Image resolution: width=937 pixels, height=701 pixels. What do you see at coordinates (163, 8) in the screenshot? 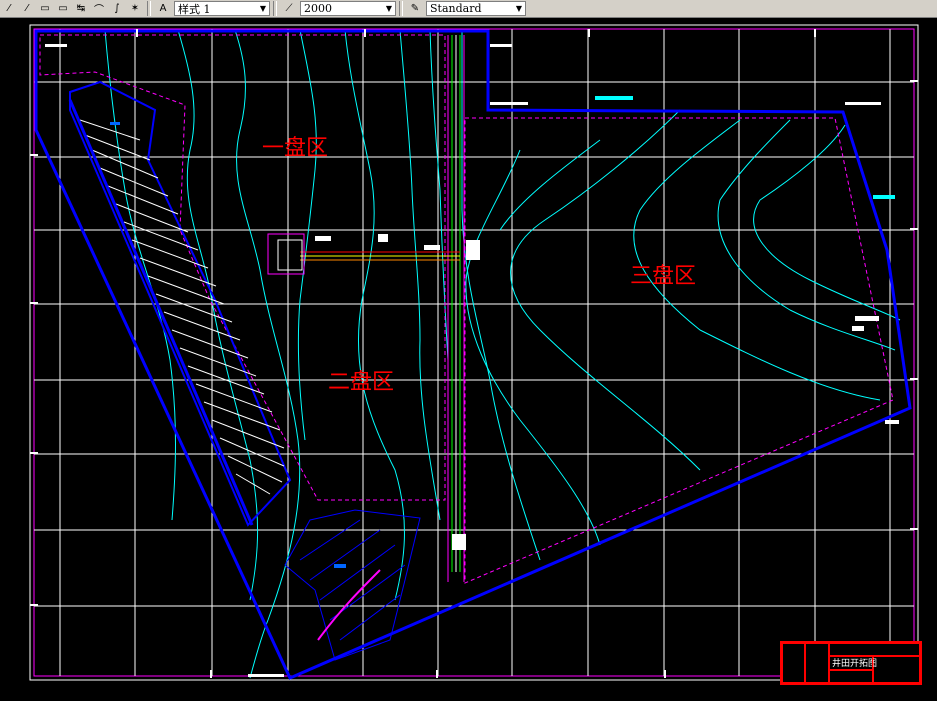
I see `text-style-icon: A` at bounding box center [163, 8].